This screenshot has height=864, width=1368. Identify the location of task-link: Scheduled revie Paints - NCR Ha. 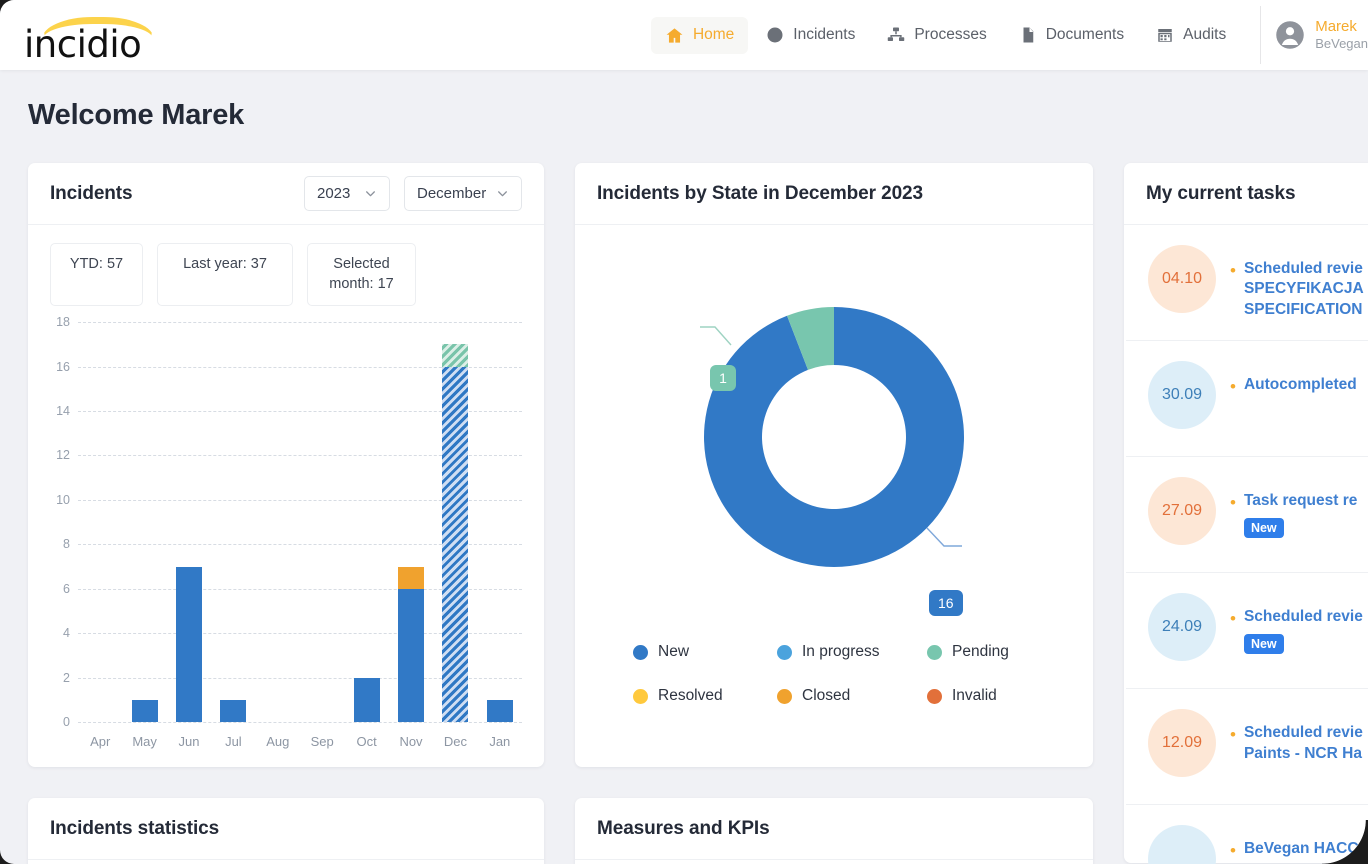
(1303, 743).